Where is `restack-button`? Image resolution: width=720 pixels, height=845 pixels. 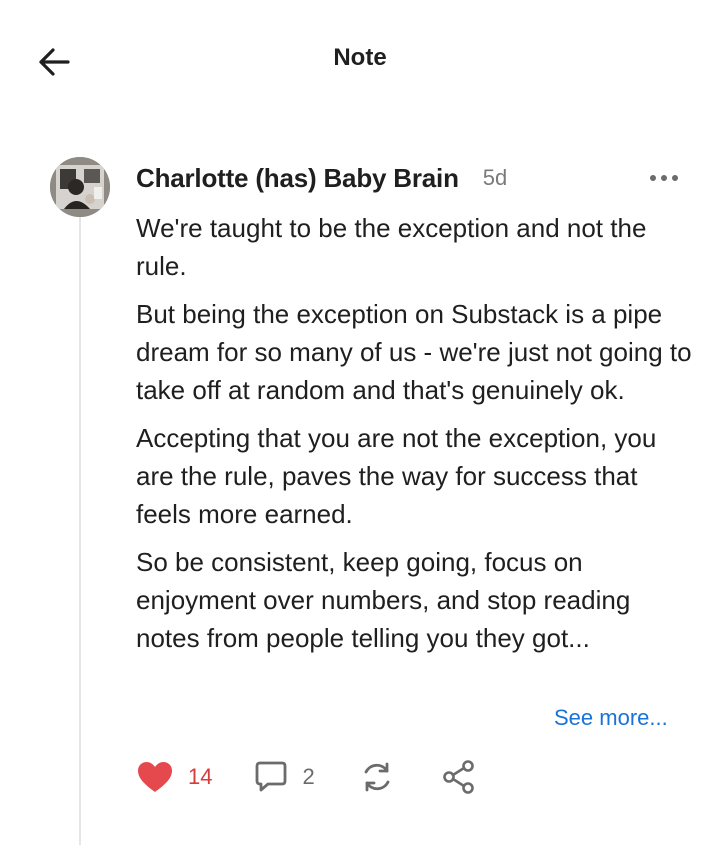 restack-button is located at coordinates (377, 777).